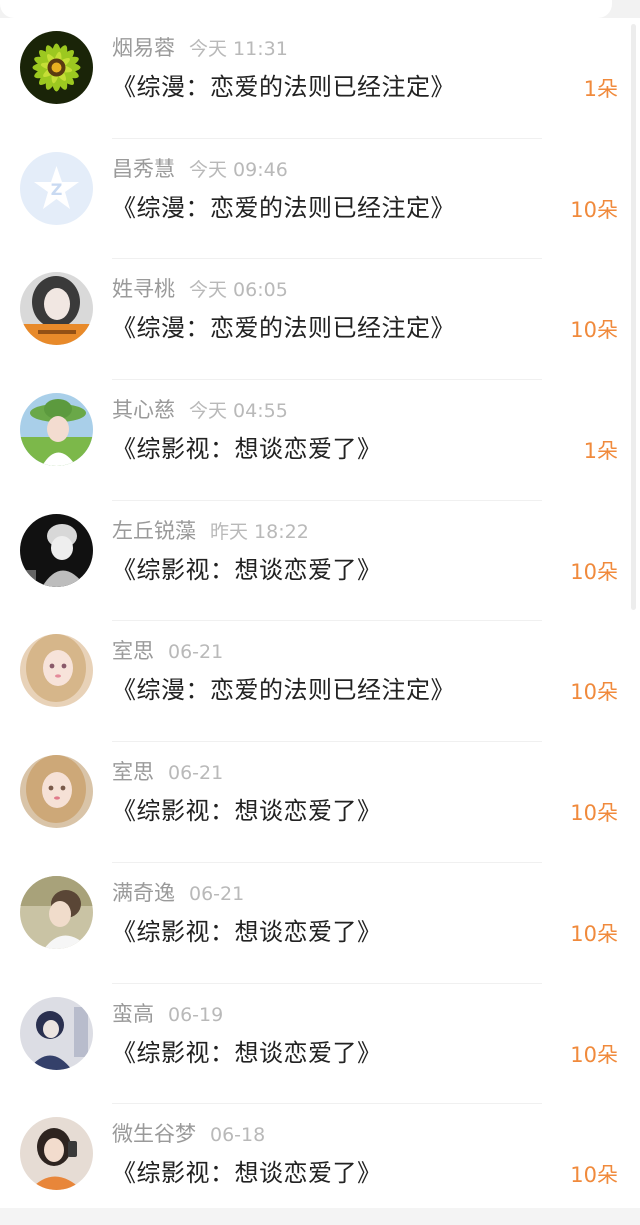 The image size is (640, 1225). I want to click on user-name: 左丘锐藻, so click(154, 531).